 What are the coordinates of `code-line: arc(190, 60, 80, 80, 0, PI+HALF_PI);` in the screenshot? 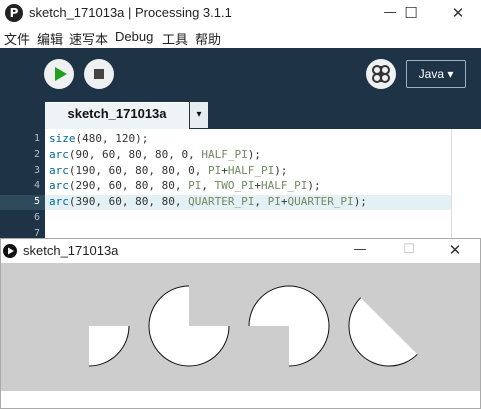 It's located at (168, 170).